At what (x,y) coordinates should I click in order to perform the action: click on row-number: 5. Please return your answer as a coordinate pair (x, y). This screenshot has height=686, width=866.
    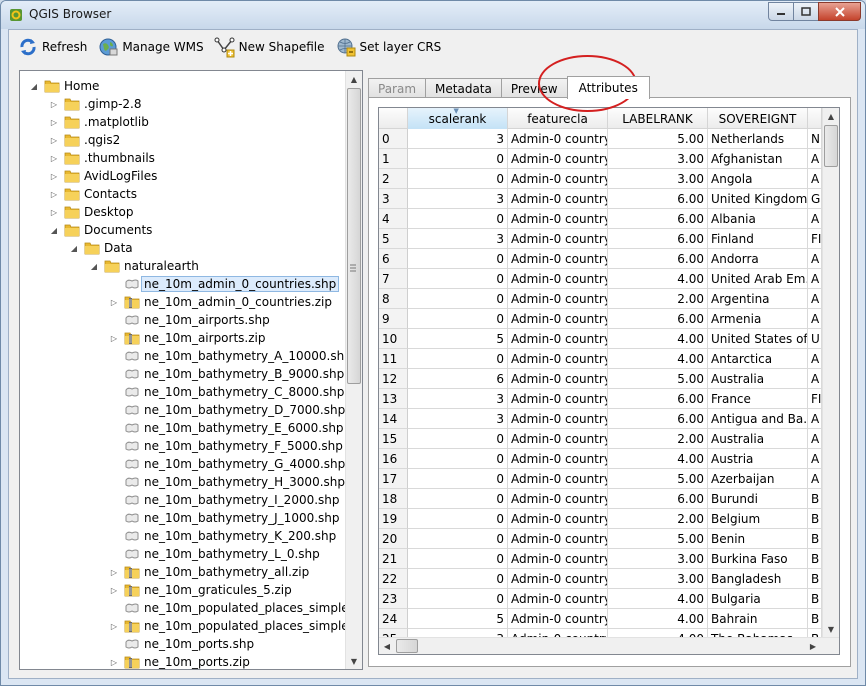
    Looking at the image, I should click on (393, 239).